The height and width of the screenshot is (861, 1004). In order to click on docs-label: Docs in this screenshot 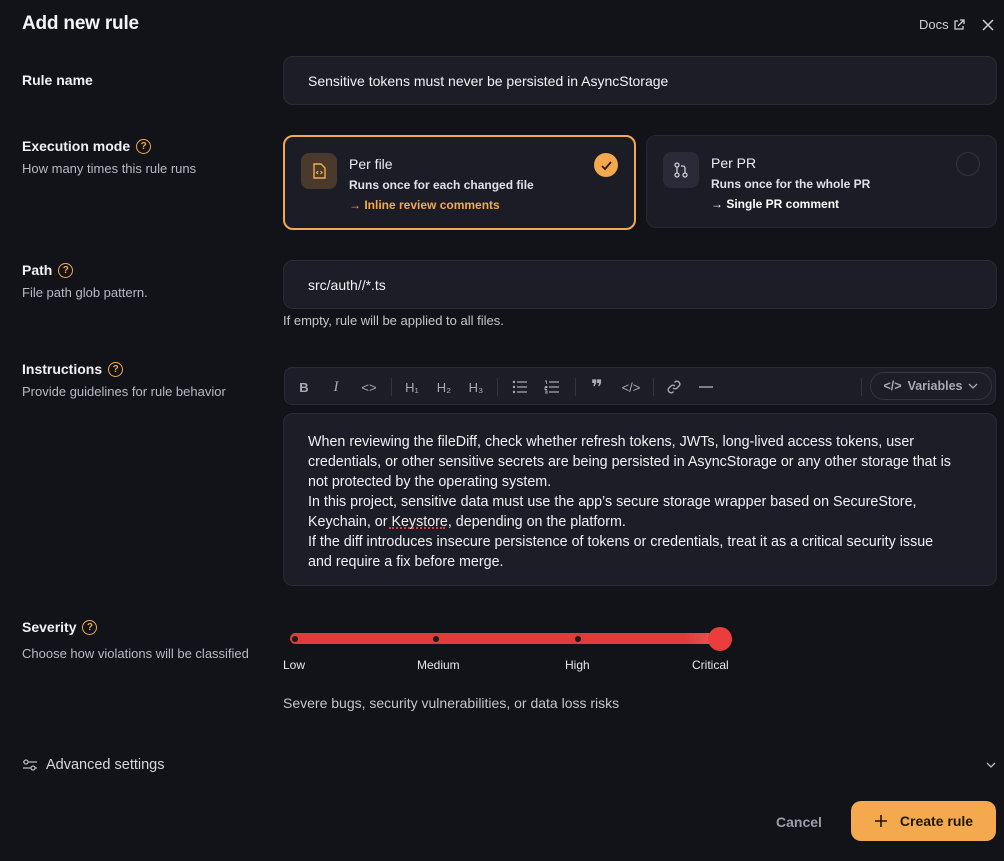, I will do `click(934, 24)`.